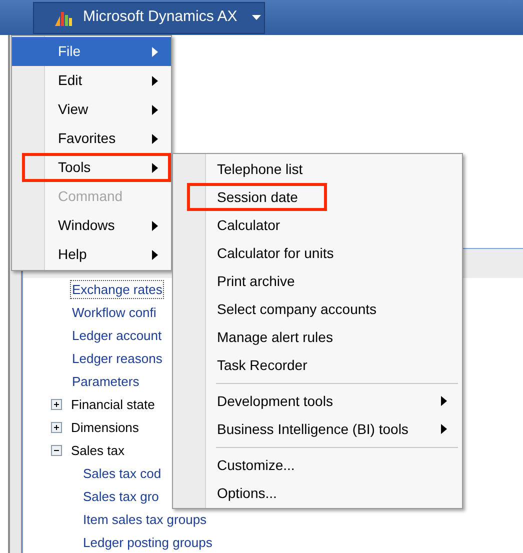 This screenshot has height=553, width=523. Describe the element at coordinates (113, 404) in the screenshot. I see `tree-folder-label: Financial state` at that location.